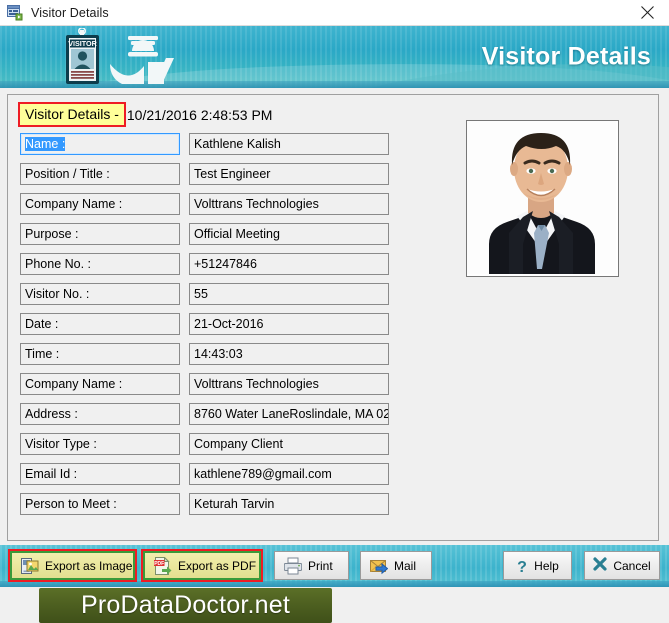 The image size is (669, 623). I want to click on window-title: Visitor Details, so click(70, 12).